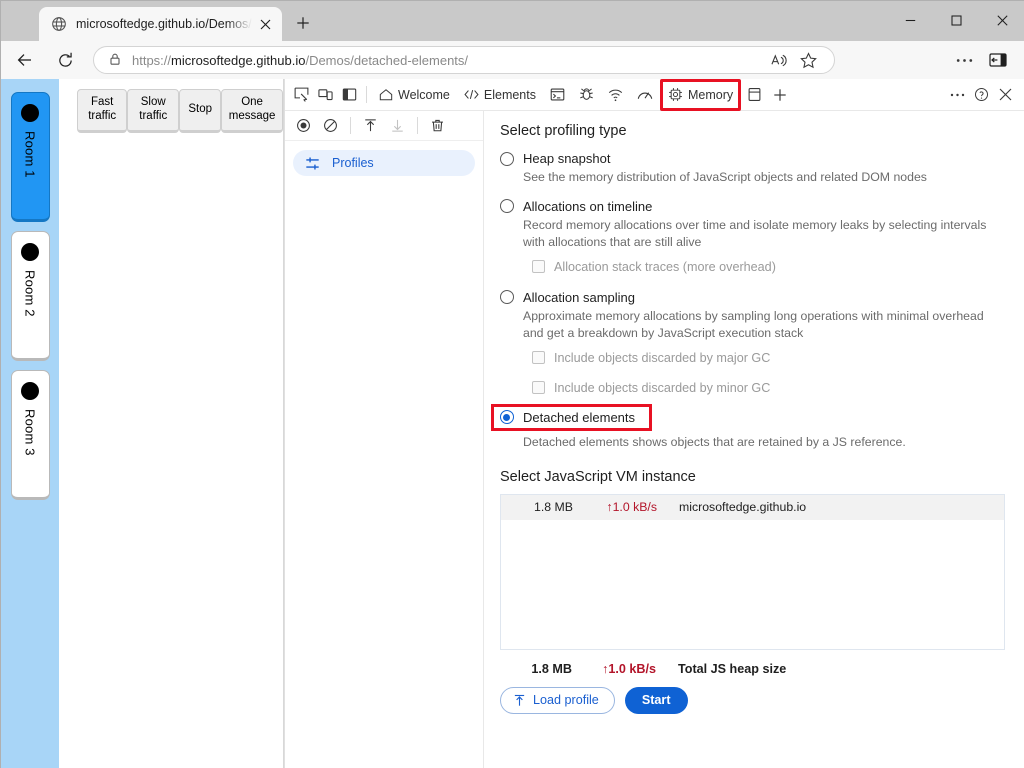 The image size is (1024, 768). Describe the element at coordinates (631, 507) in the screenshot. I see `vm-rate: ↑1.0 kB/s` at that location.